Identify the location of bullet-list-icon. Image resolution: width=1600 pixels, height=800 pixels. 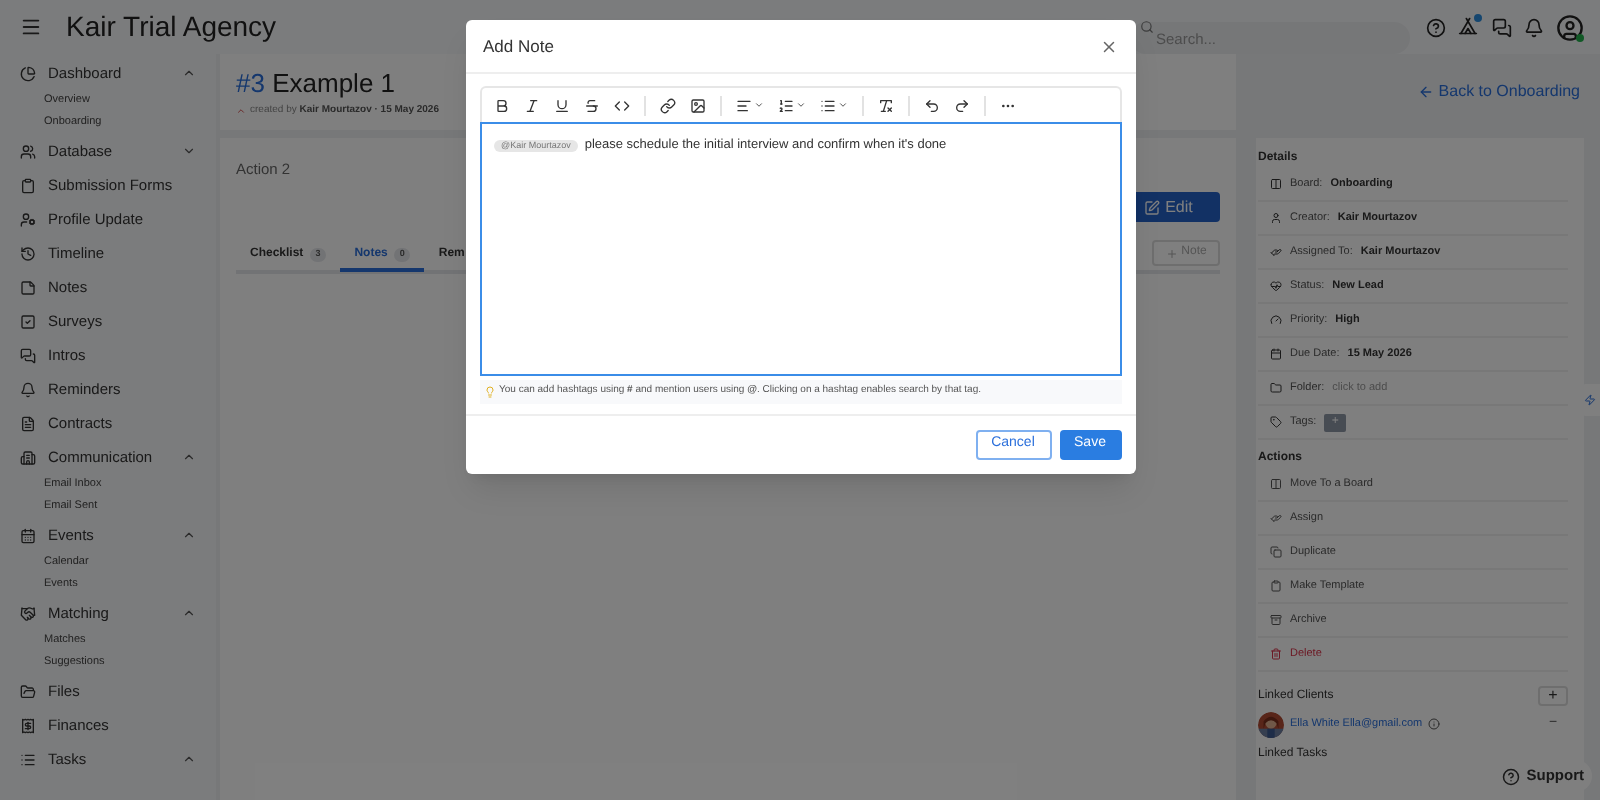
(833, 105).